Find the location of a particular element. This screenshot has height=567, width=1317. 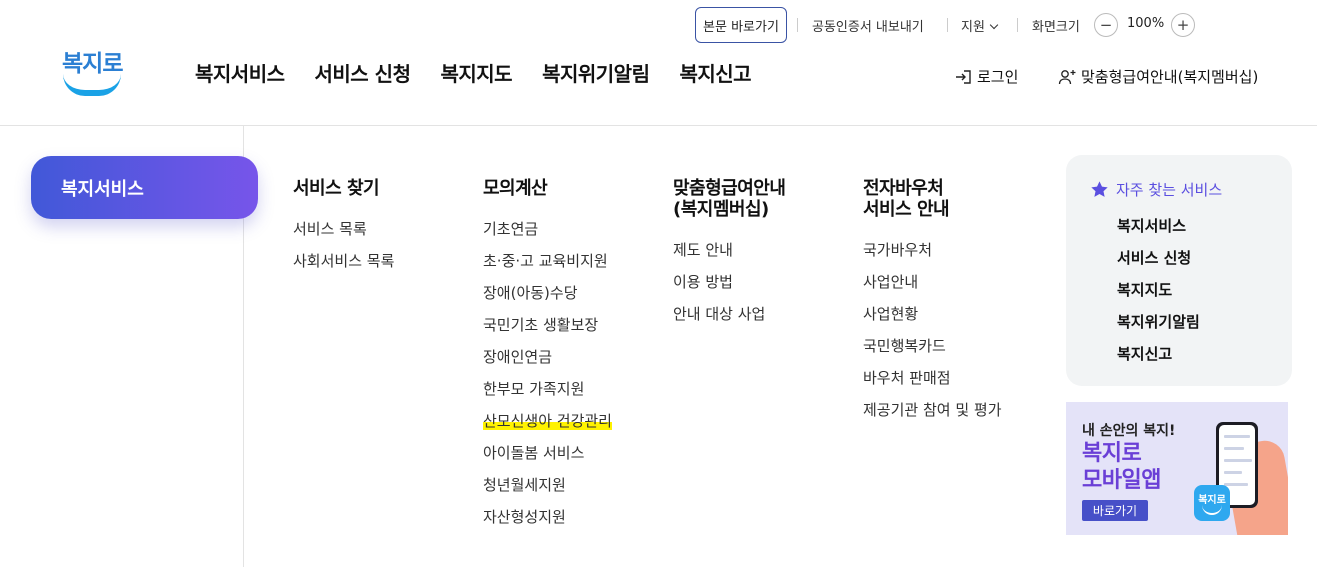

menu-link: 제도 안내 is located at coordinates (729, 256).